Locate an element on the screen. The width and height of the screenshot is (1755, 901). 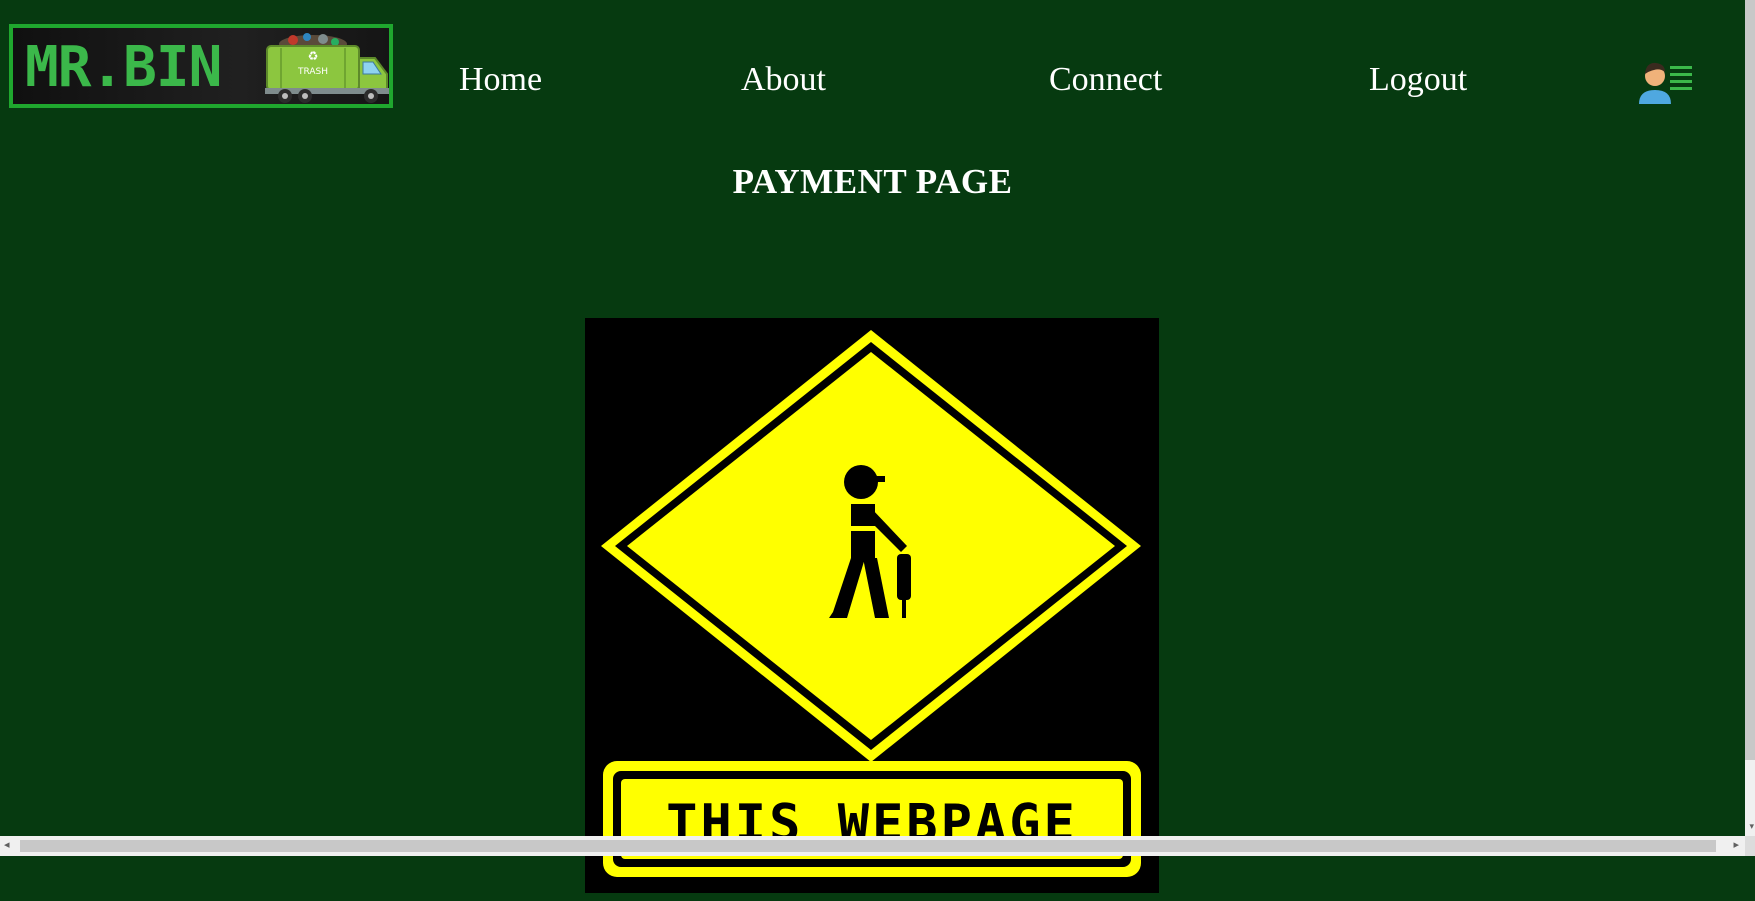
scrollbar-corner is located at coordinates (1750, 846).